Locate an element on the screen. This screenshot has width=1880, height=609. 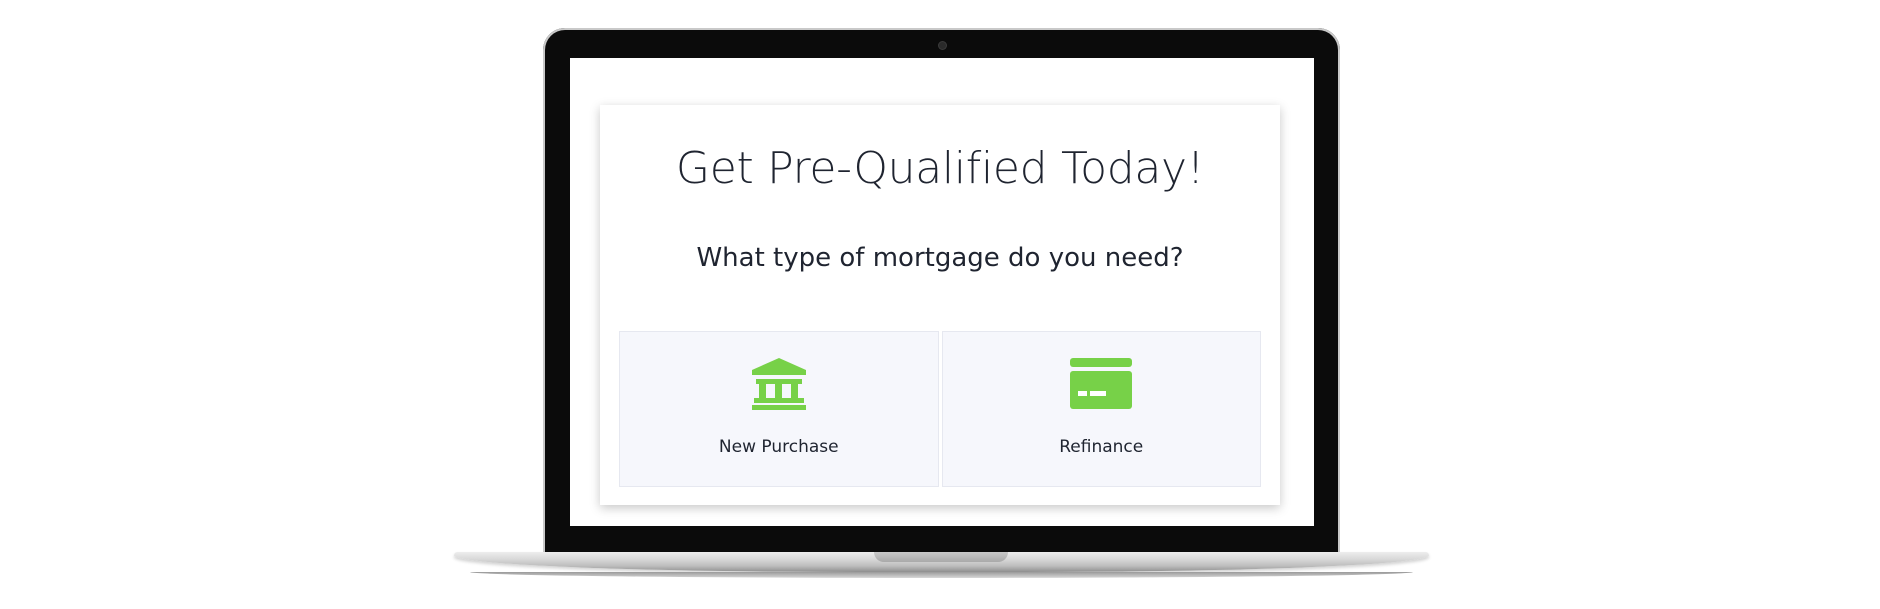
refinance-option: Refinance is located at coordinates (1101, 409).